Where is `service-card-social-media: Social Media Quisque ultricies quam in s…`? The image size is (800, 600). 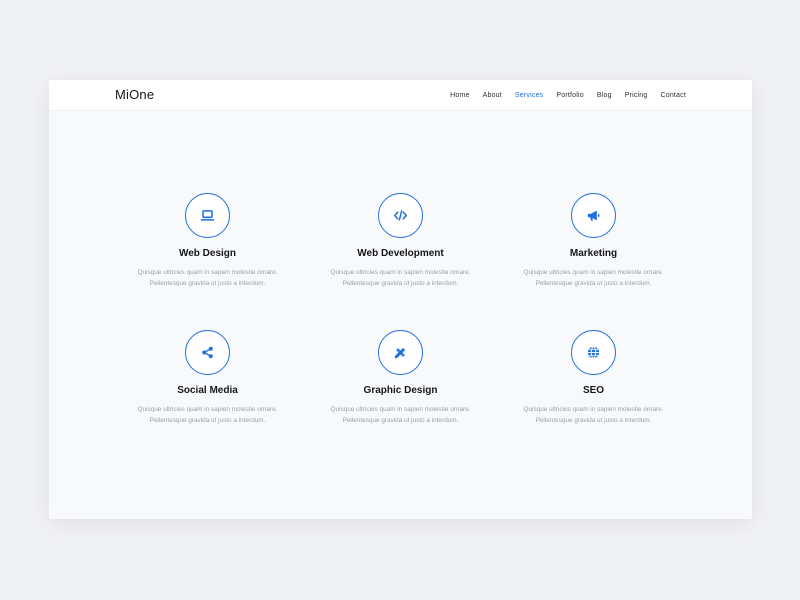 service-card-social-media: Social Media Quisque ultricies quam in s… is located at coordinates (207, 378).